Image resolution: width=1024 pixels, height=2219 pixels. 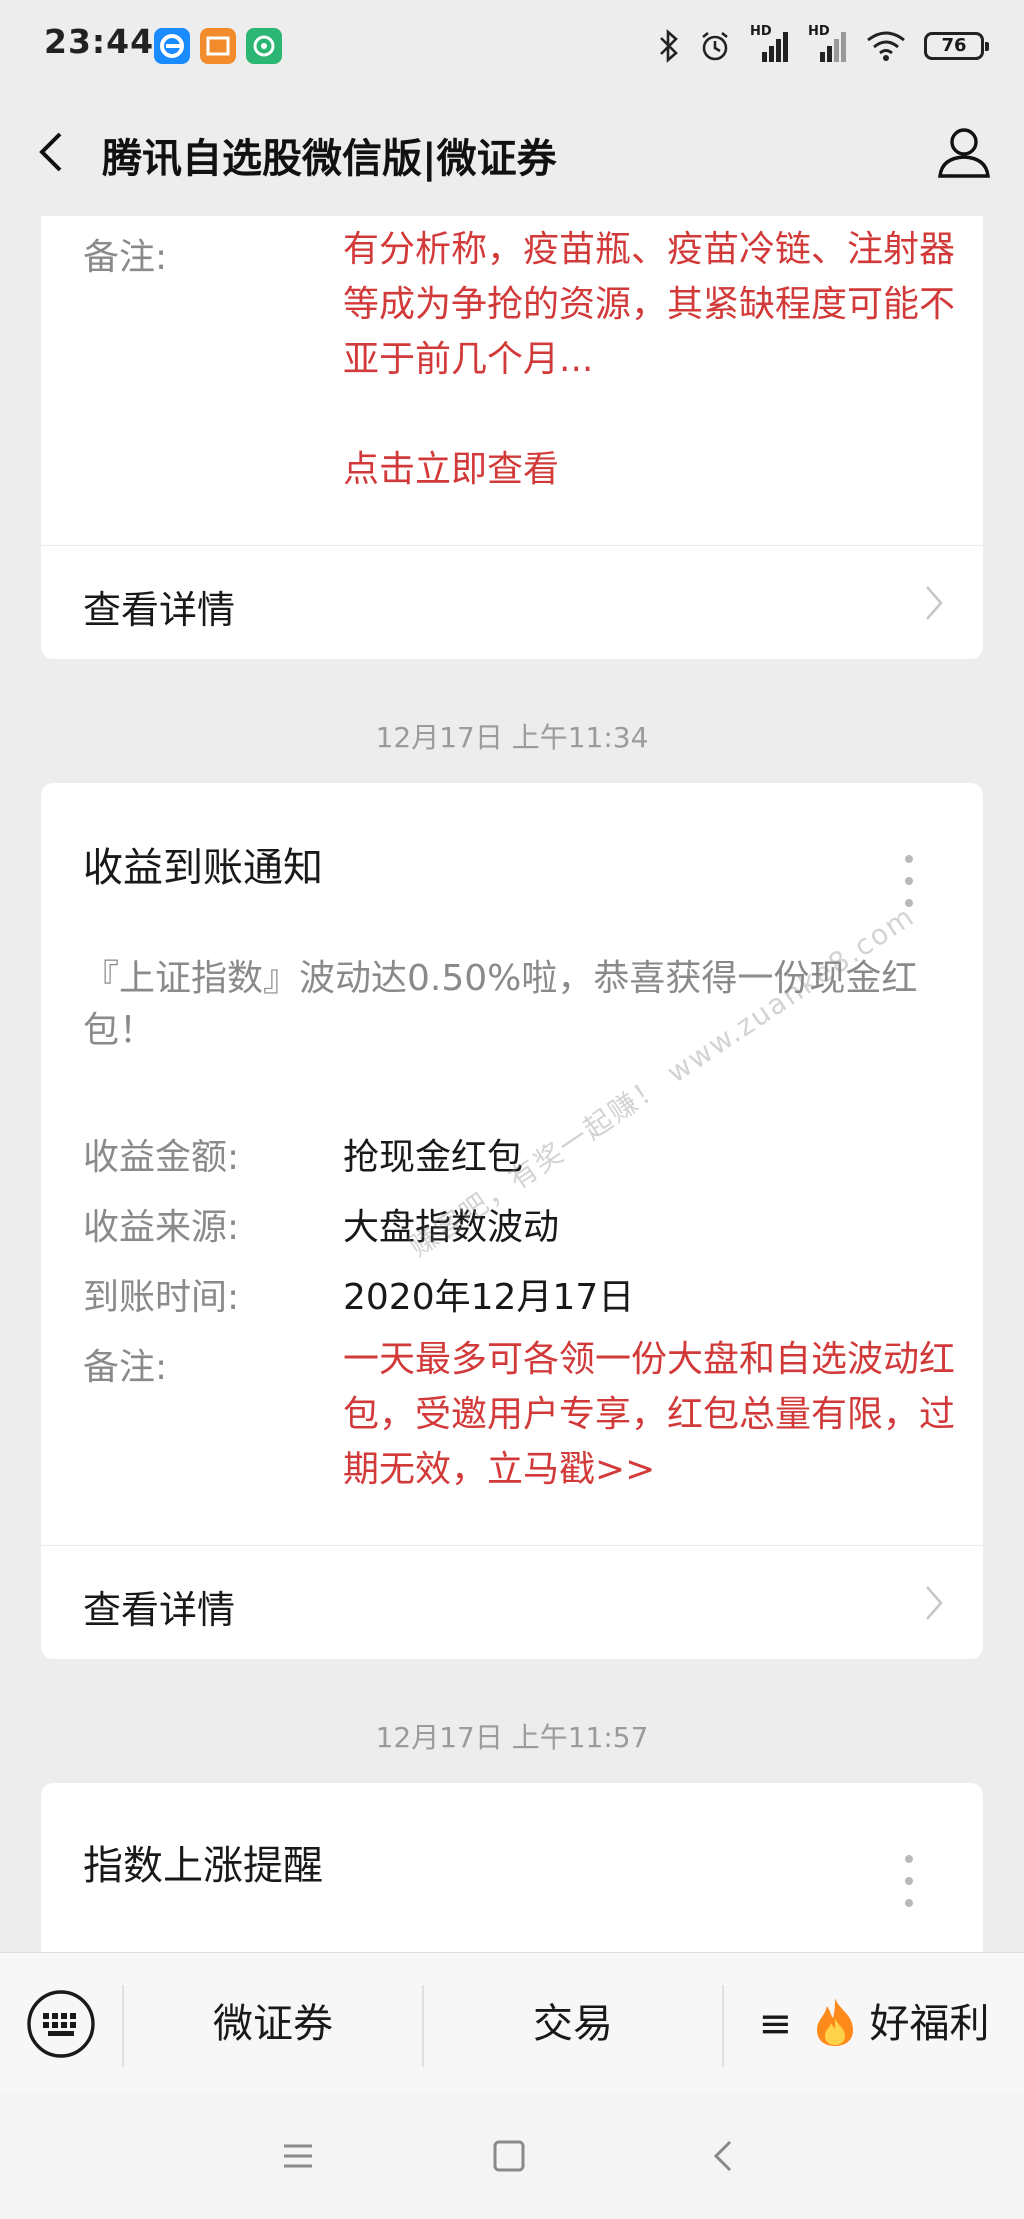 I want to click on card-title: 指数上涨提醒, so click(x=203, y=1866).